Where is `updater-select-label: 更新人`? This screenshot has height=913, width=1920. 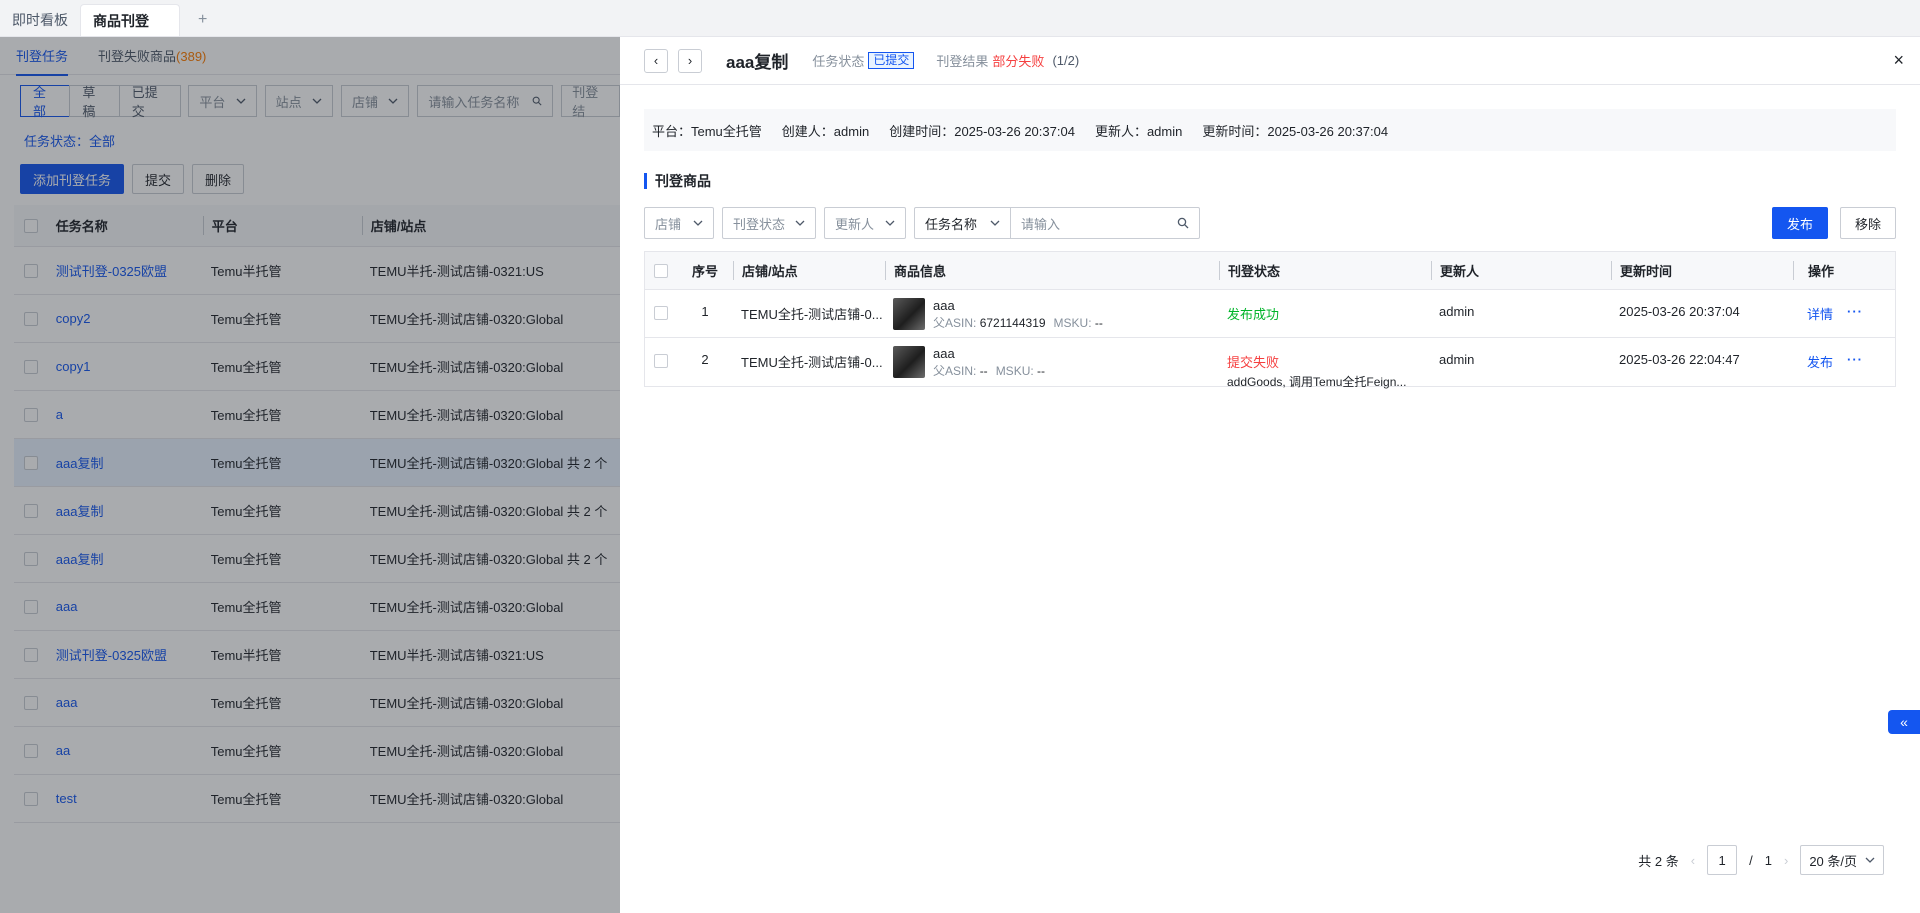 updater-select-label: 更新人 is located at coordinates (855, 224).